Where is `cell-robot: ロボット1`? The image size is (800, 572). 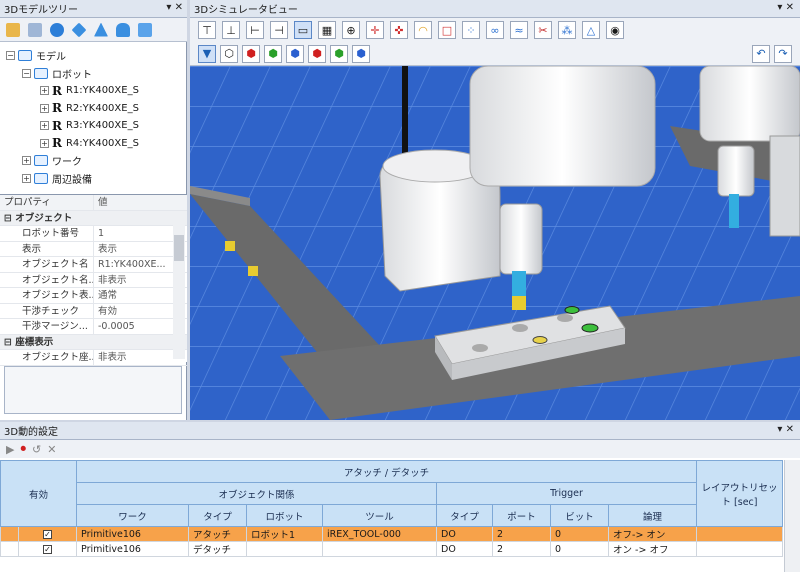
cell-robot: ロボット1 is located at coordinates (285, 534).